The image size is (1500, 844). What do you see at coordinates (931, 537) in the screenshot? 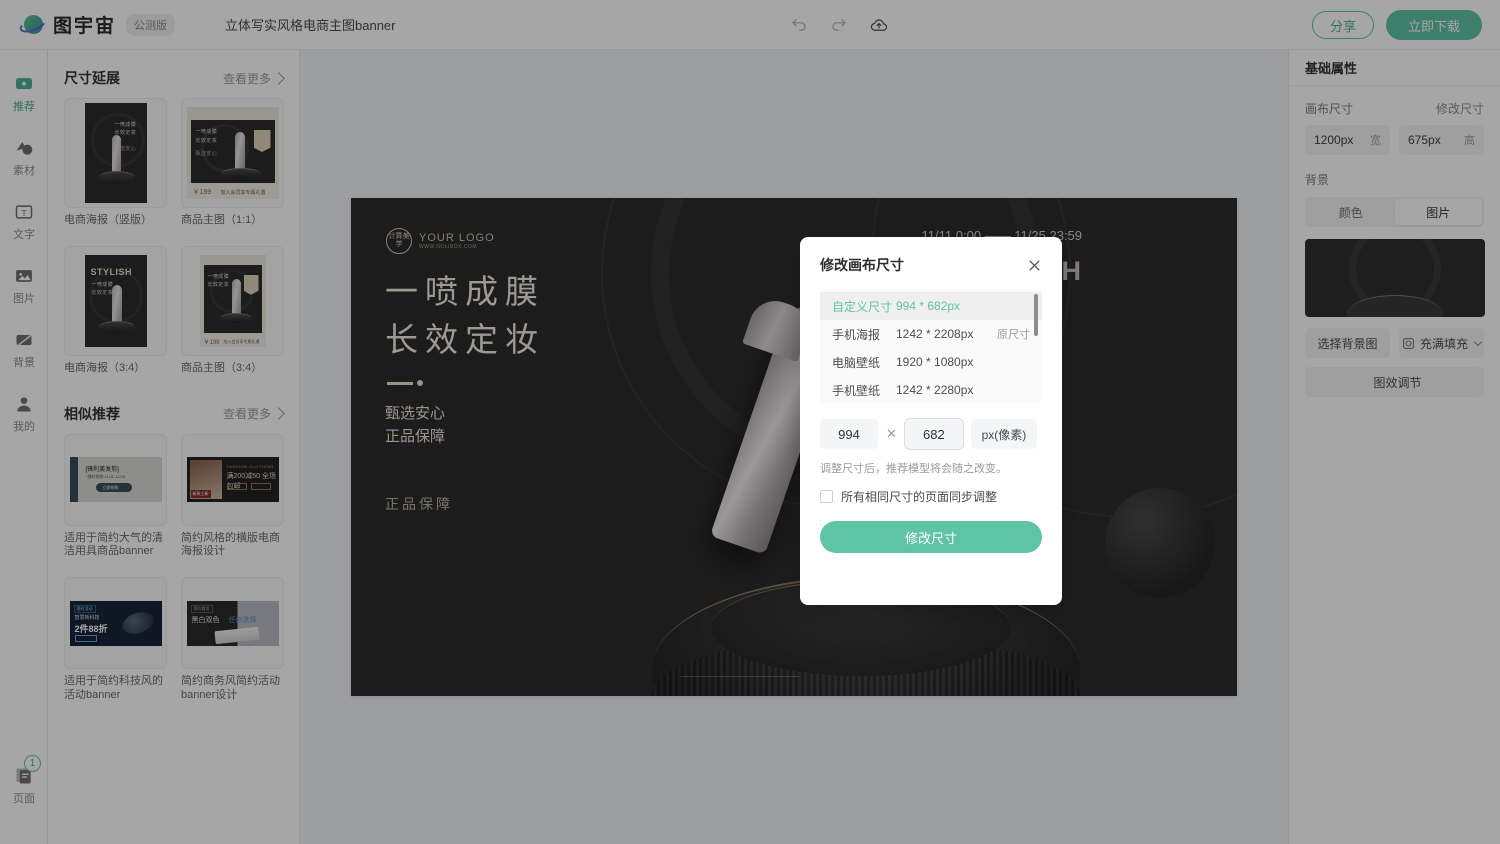
I see `apply-resize-button: 修改尺寸` at bounding box center [931, 537].